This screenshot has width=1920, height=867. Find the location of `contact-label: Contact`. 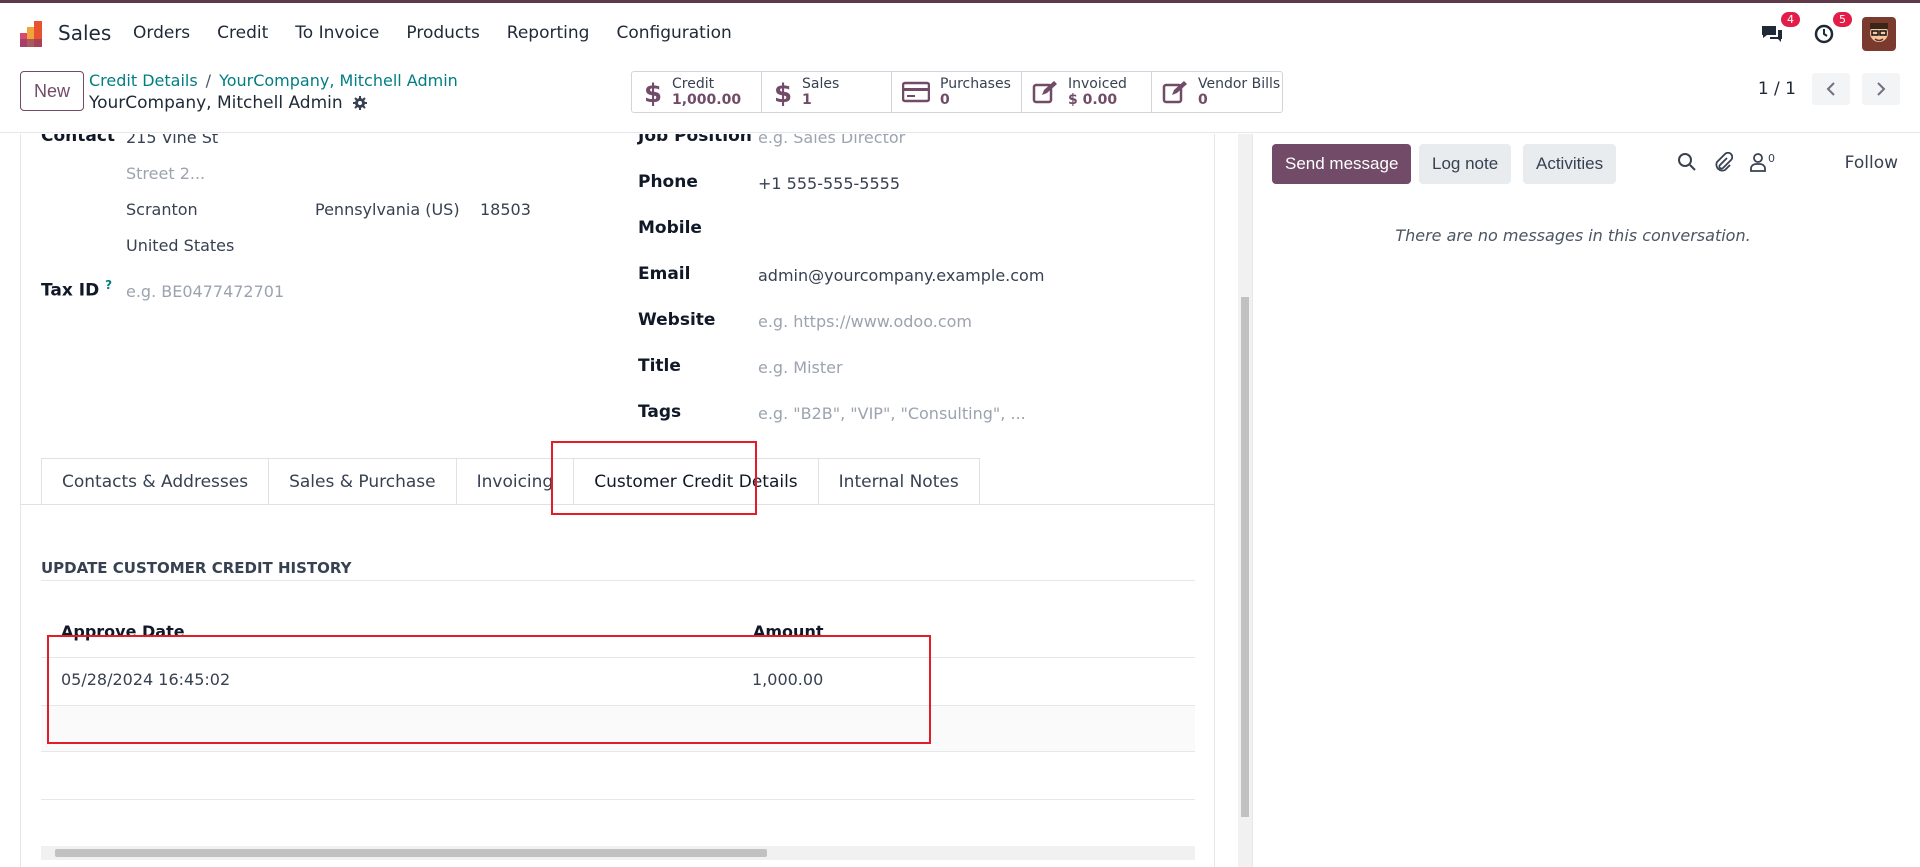

contact-label: Contact is located at coordinates (78, 140).